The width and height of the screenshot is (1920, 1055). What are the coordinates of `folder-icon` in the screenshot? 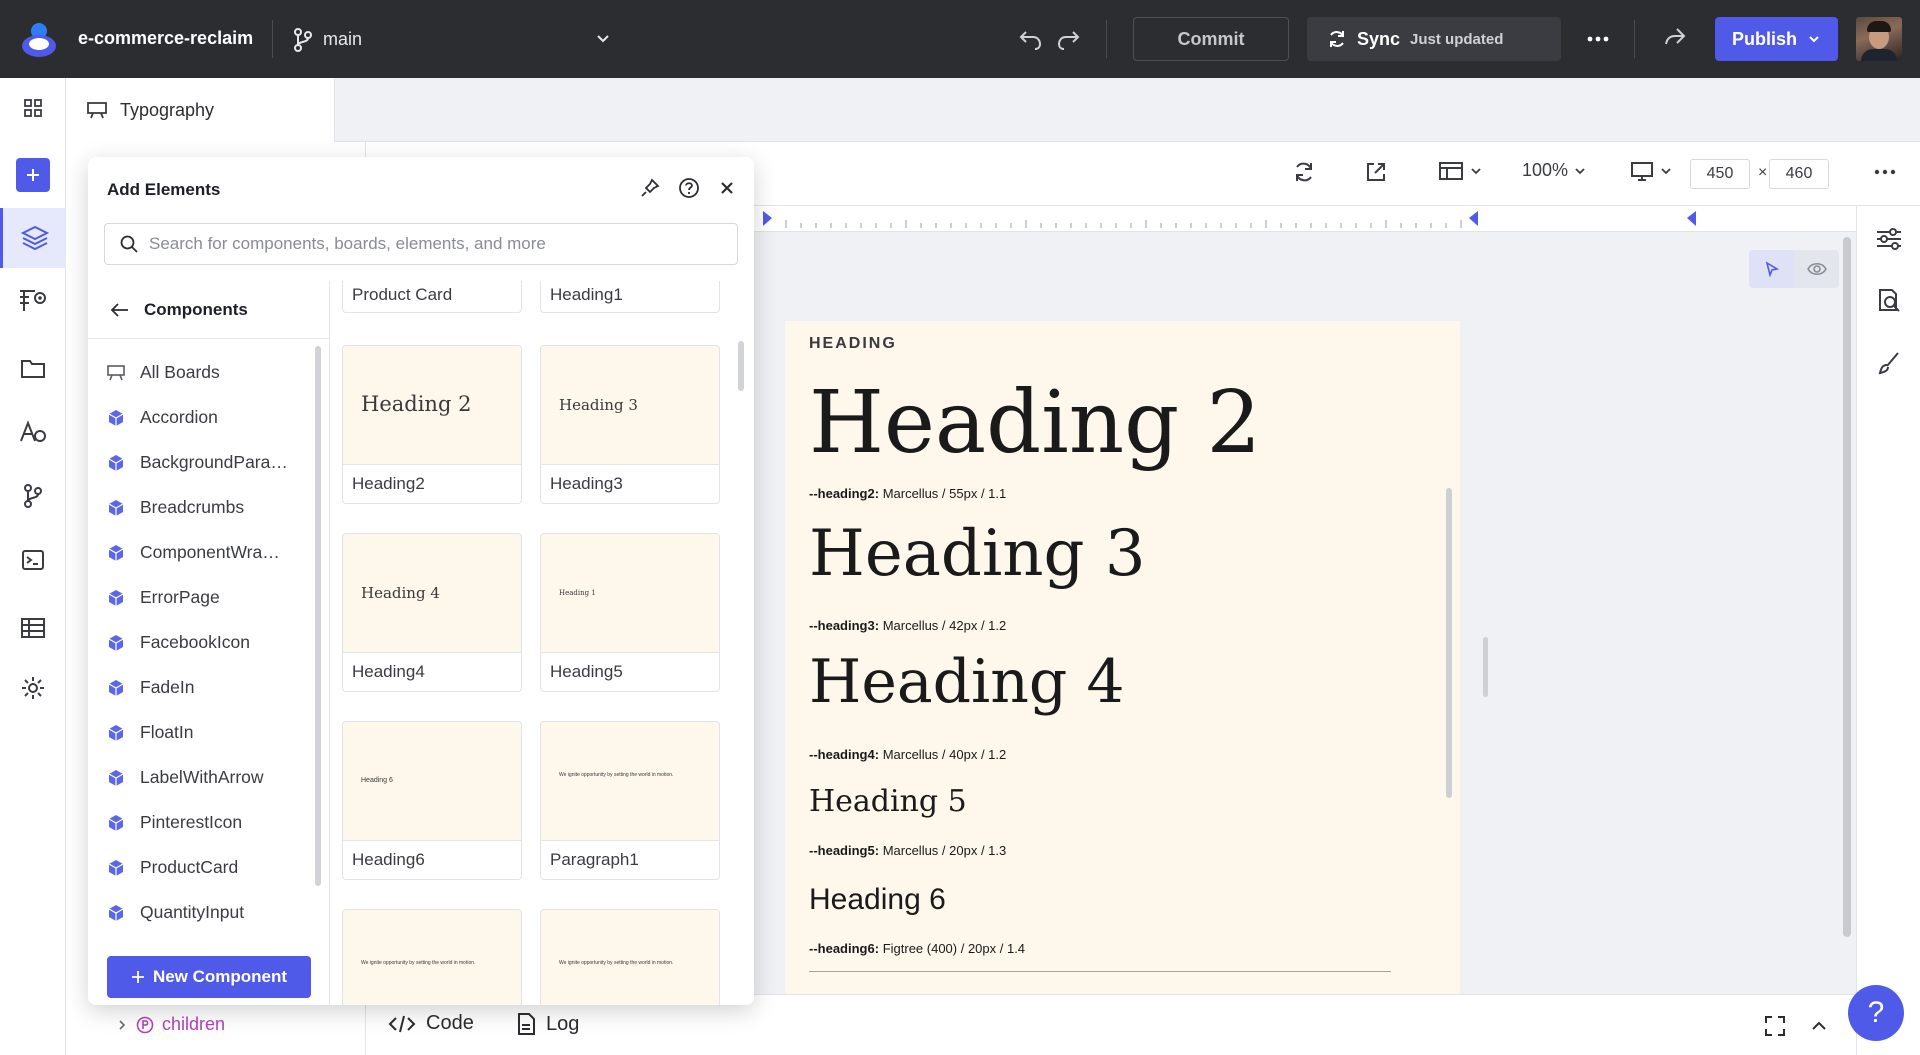 It's located at (33, 369).